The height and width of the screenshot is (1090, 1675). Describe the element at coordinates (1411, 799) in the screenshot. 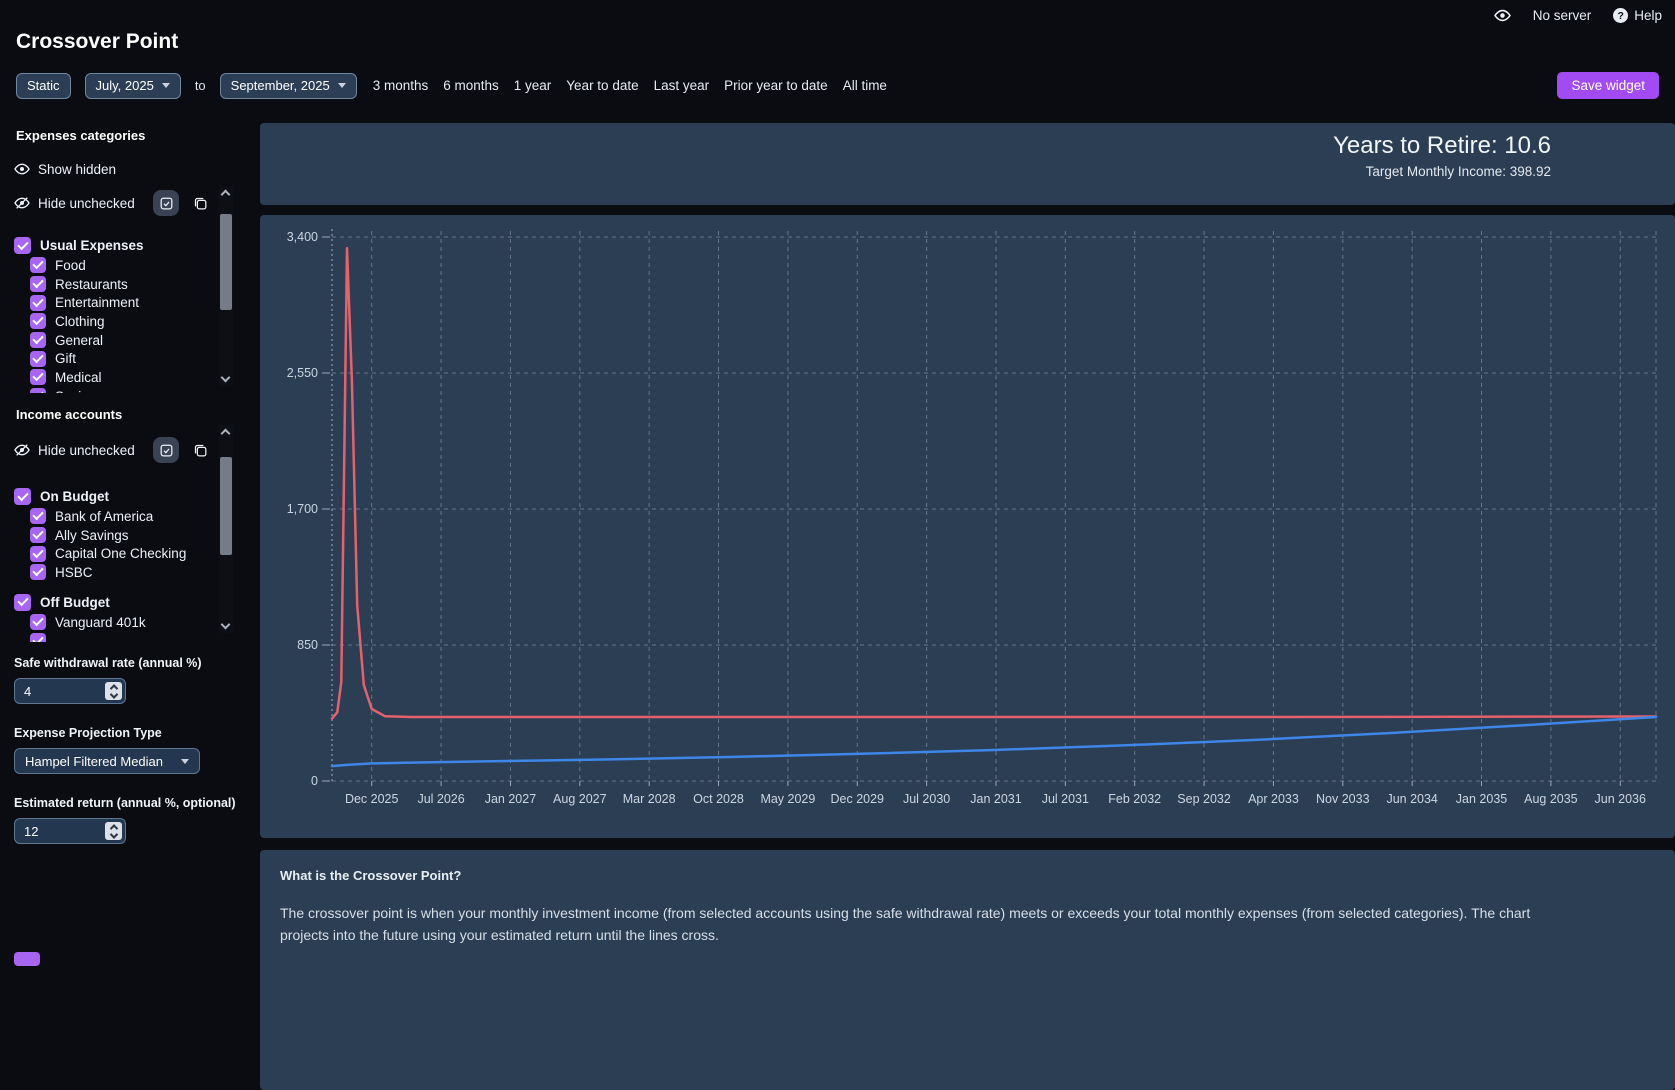

I see `svg-text: Jun 2034` at that location.